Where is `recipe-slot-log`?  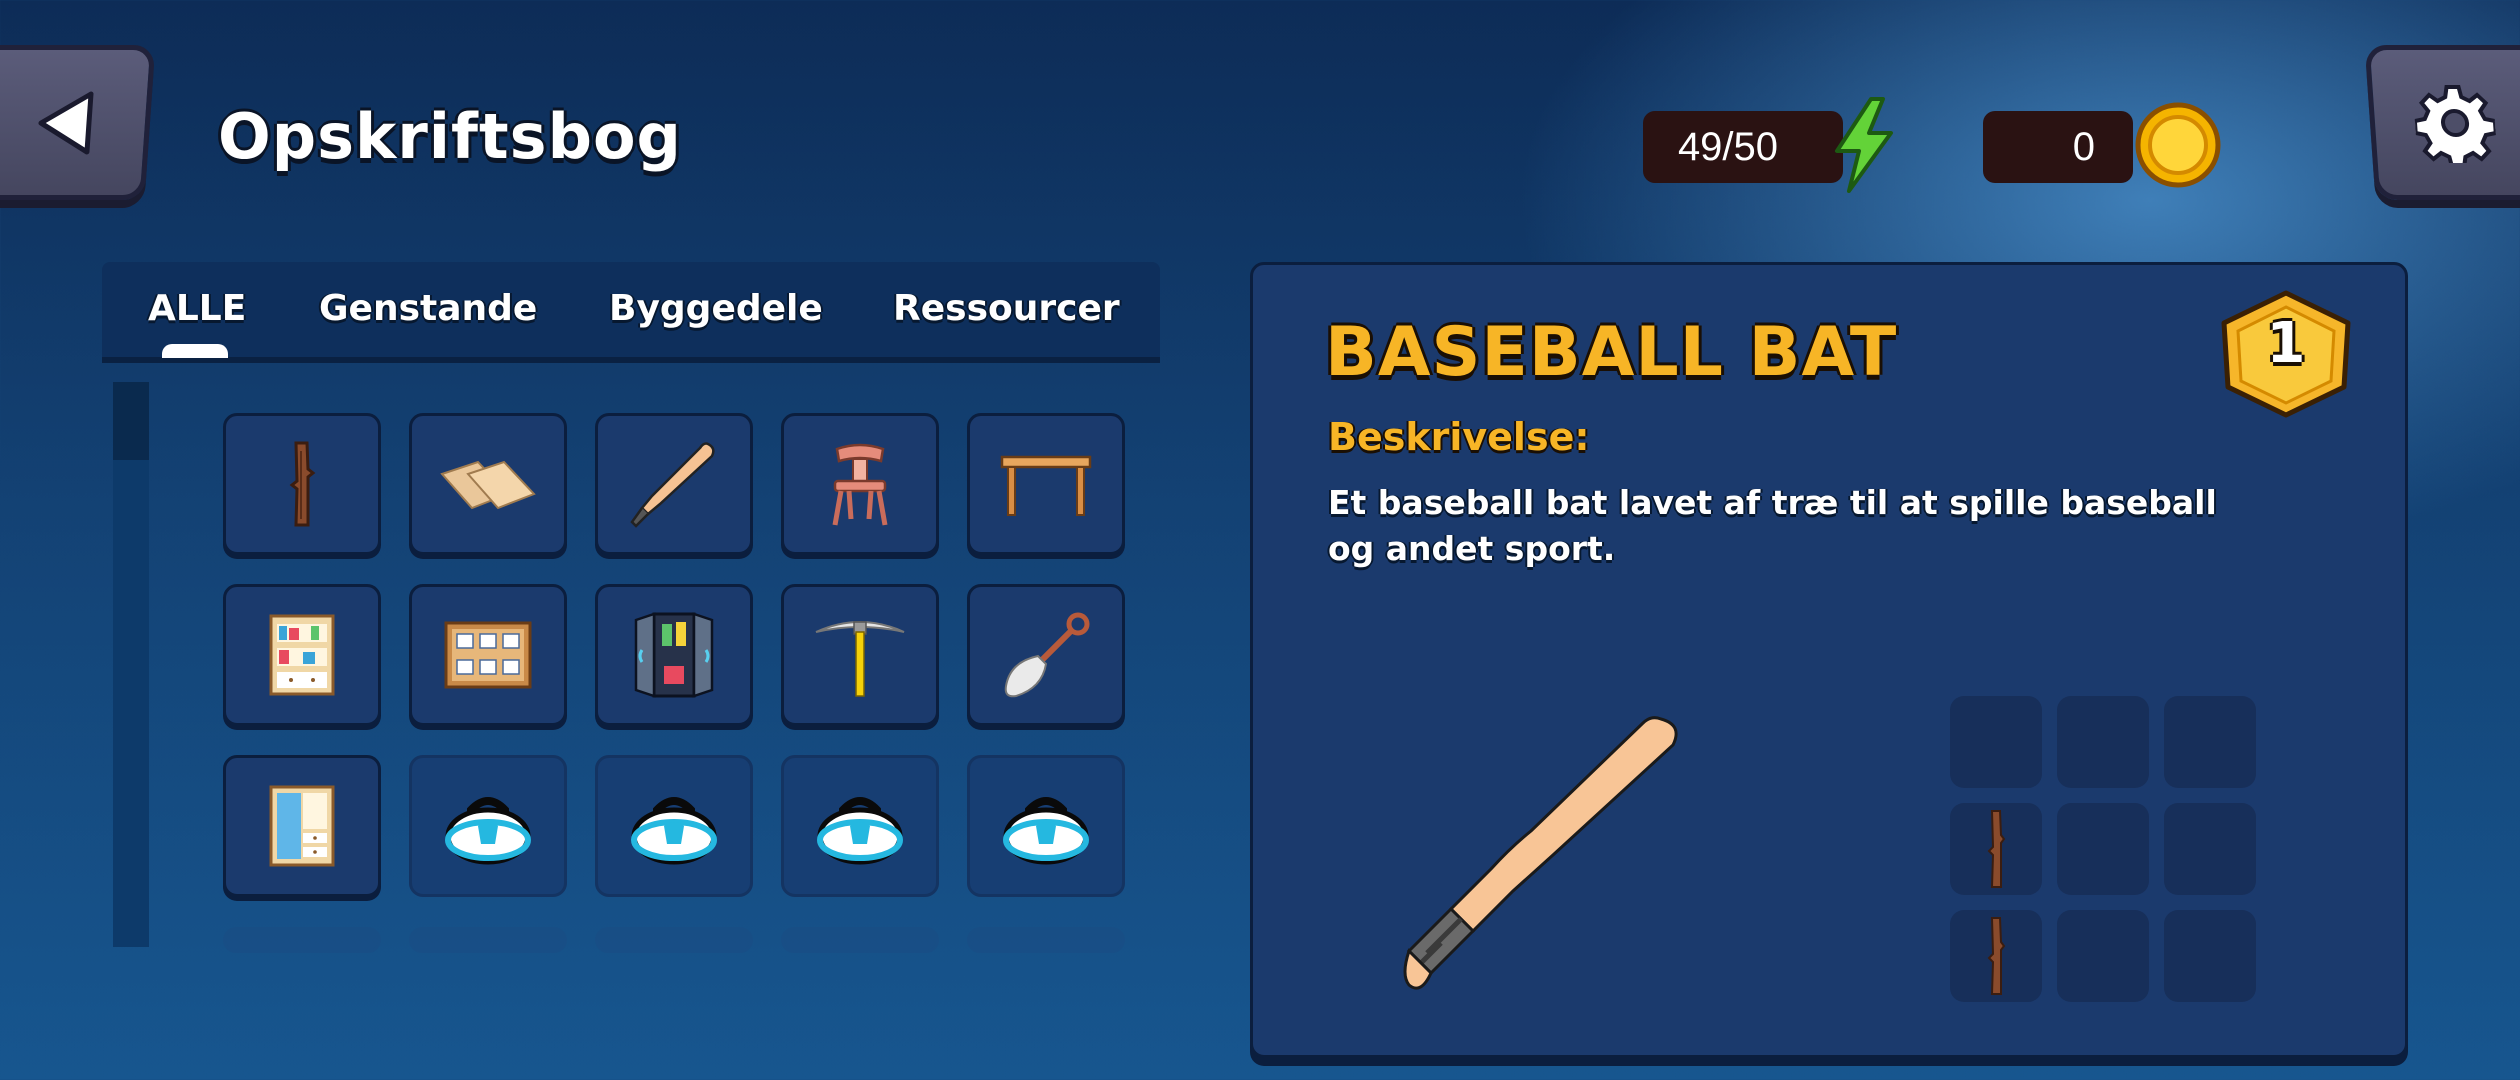
recipe-slot-log is located at coordinates (302, 484).